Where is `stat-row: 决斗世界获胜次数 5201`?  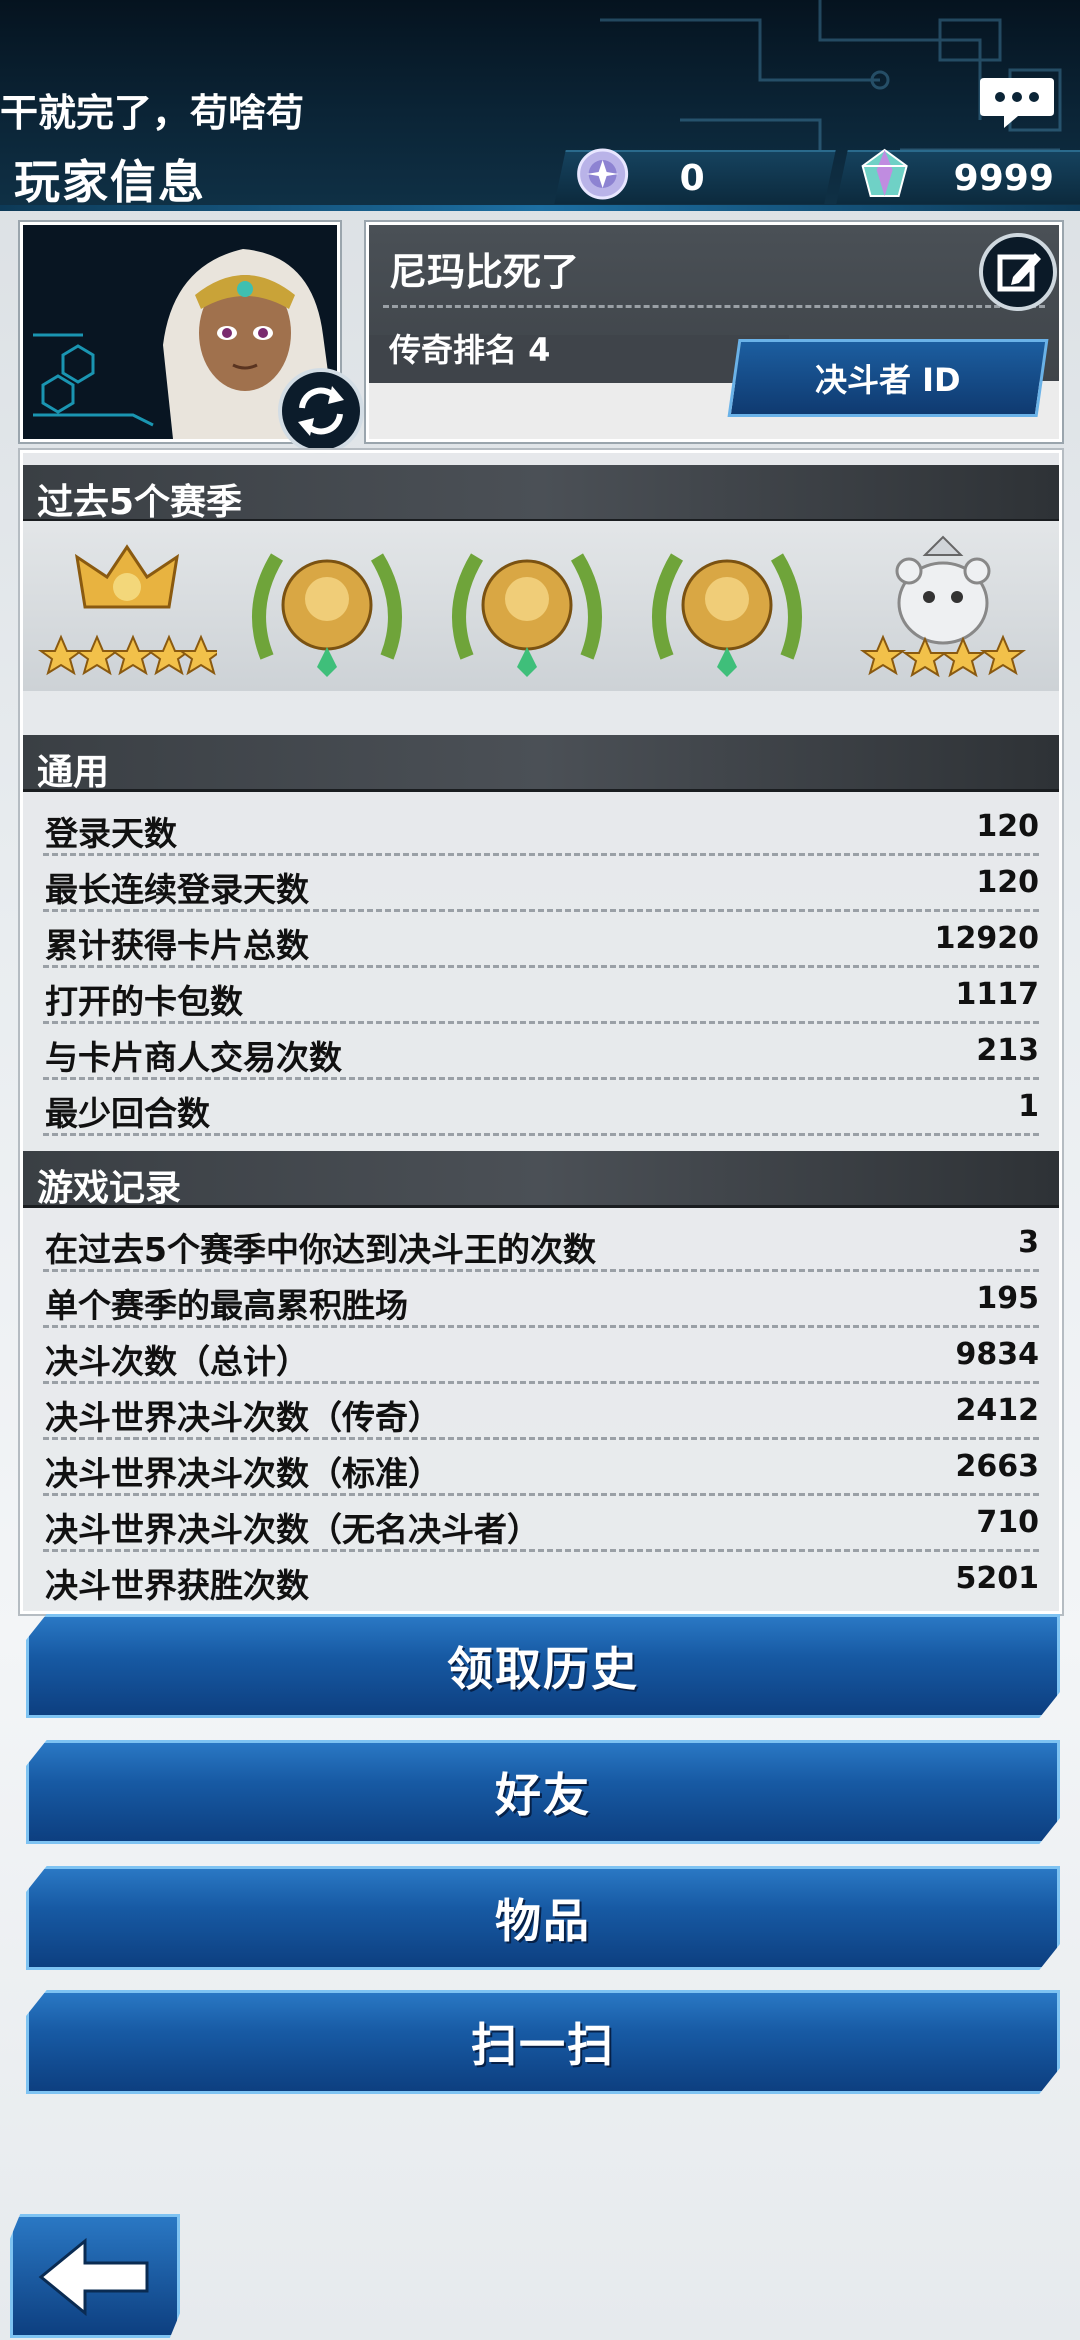
stat-row: 决斗世界获胜次数 5201 is located at coordinates (542, 1583).